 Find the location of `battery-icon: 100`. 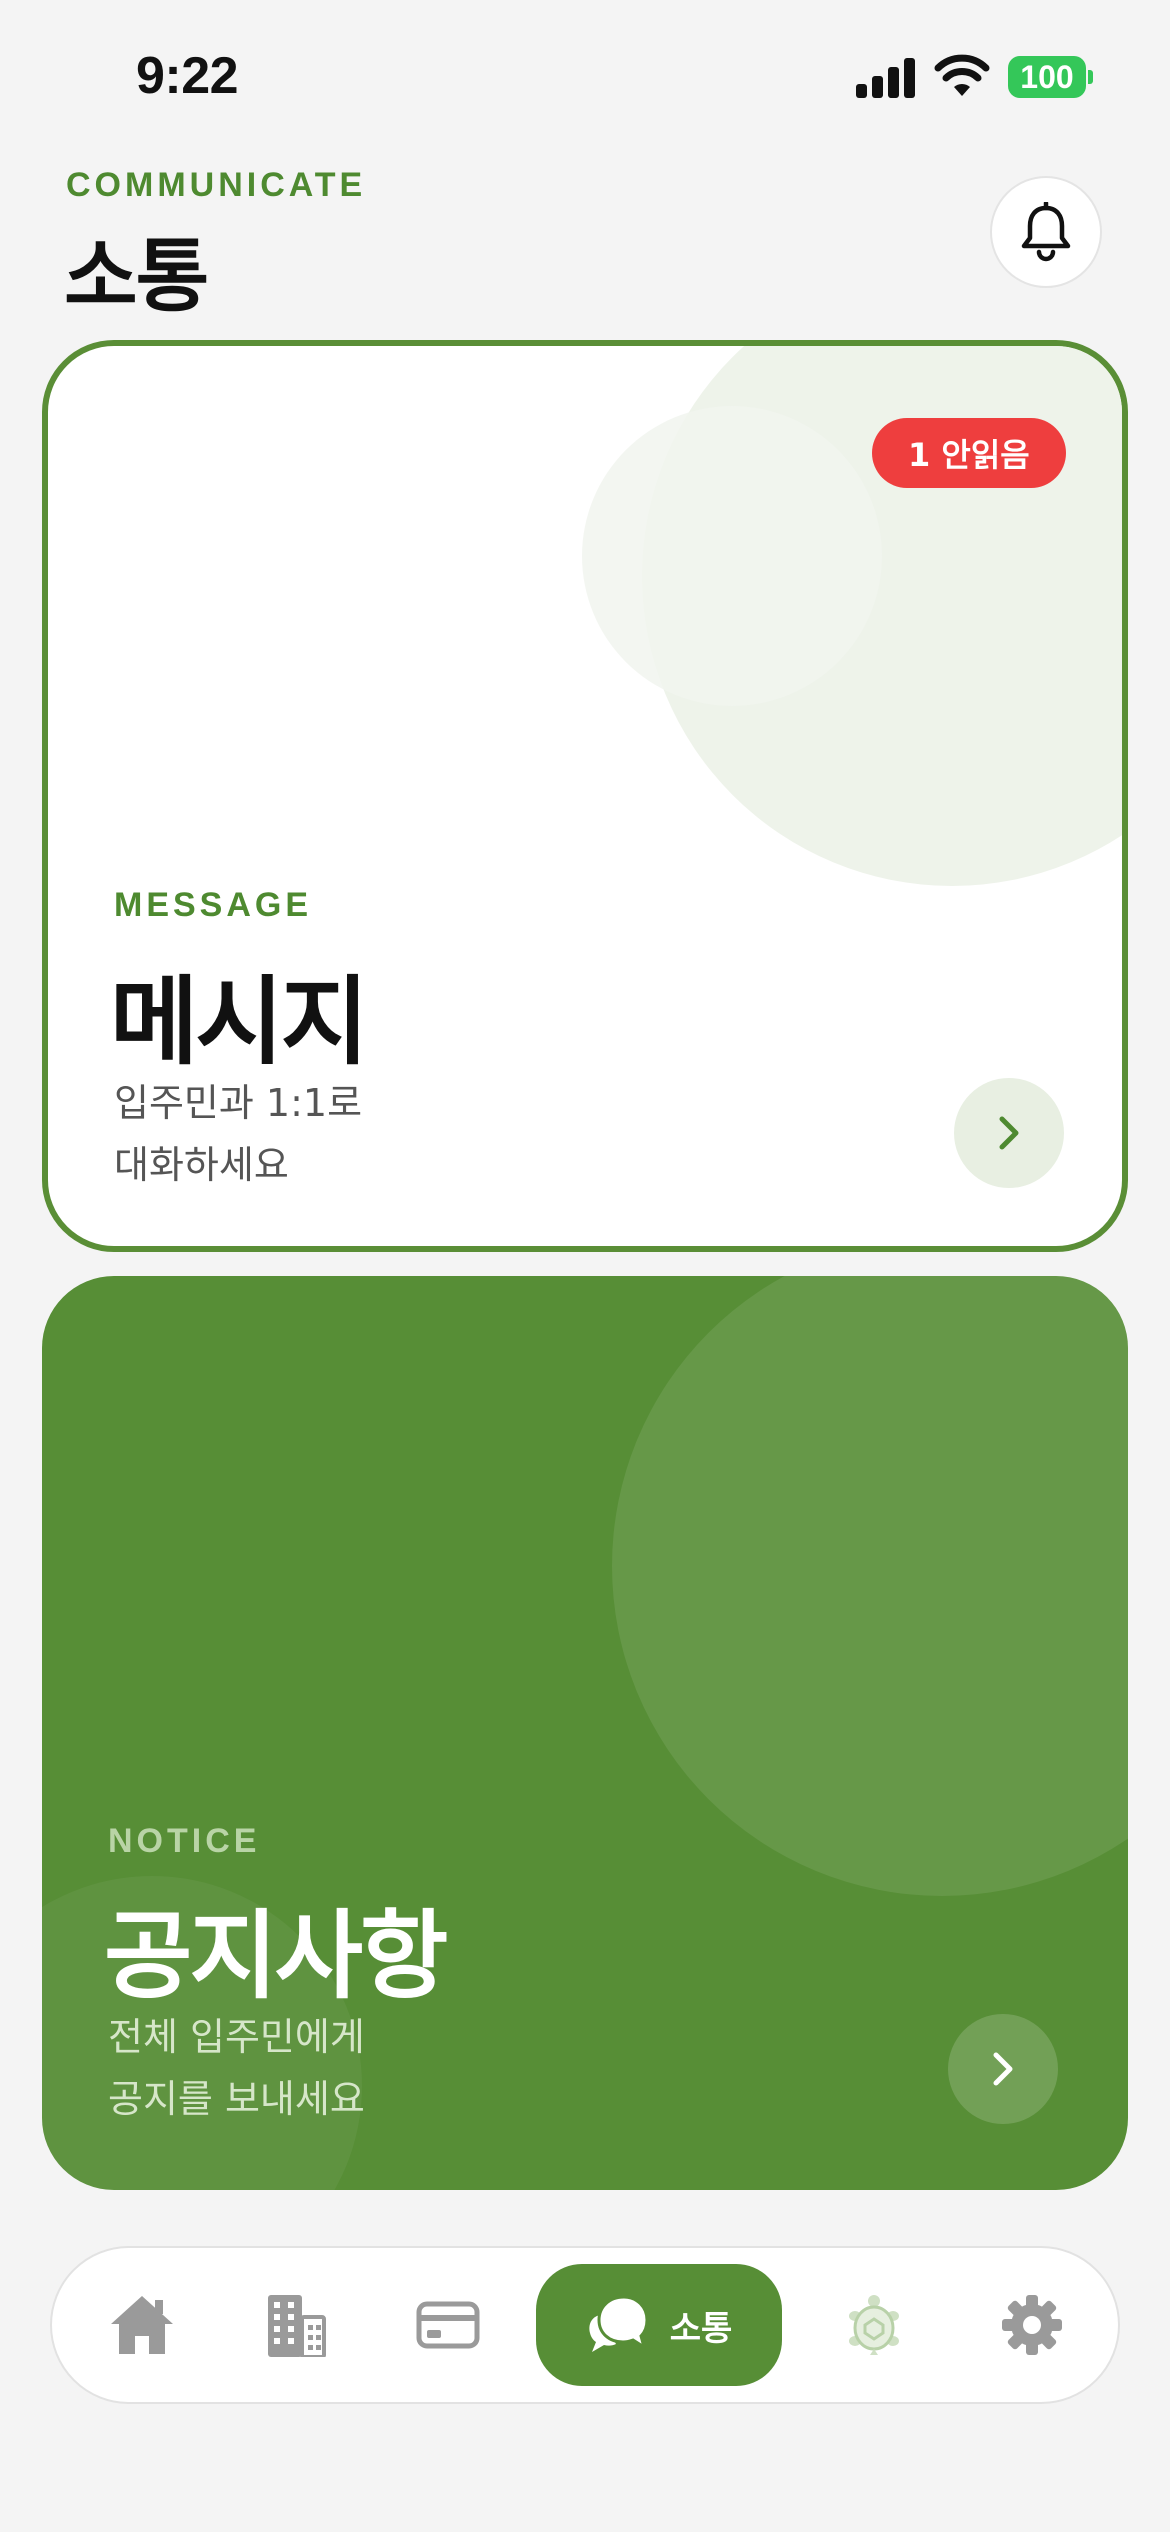

battery-icon: 100 is located at coordinates (1047, 77).